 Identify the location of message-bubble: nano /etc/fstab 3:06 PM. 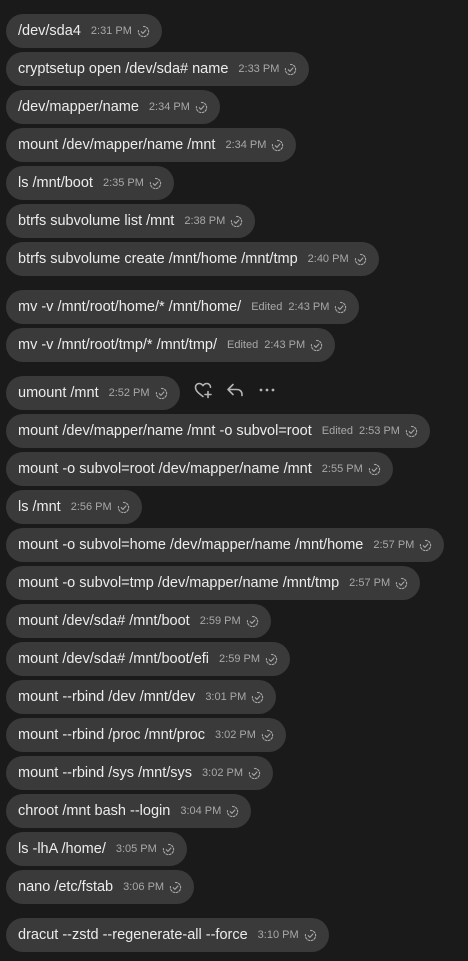
(100, 887).